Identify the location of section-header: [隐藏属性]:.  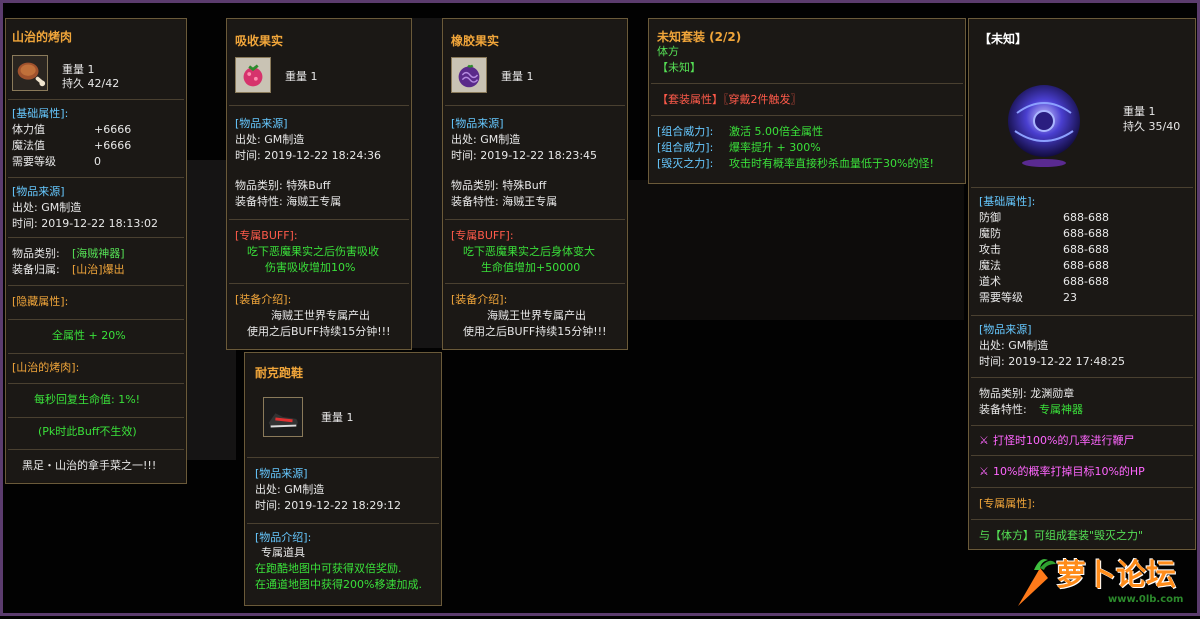
(40, 301).